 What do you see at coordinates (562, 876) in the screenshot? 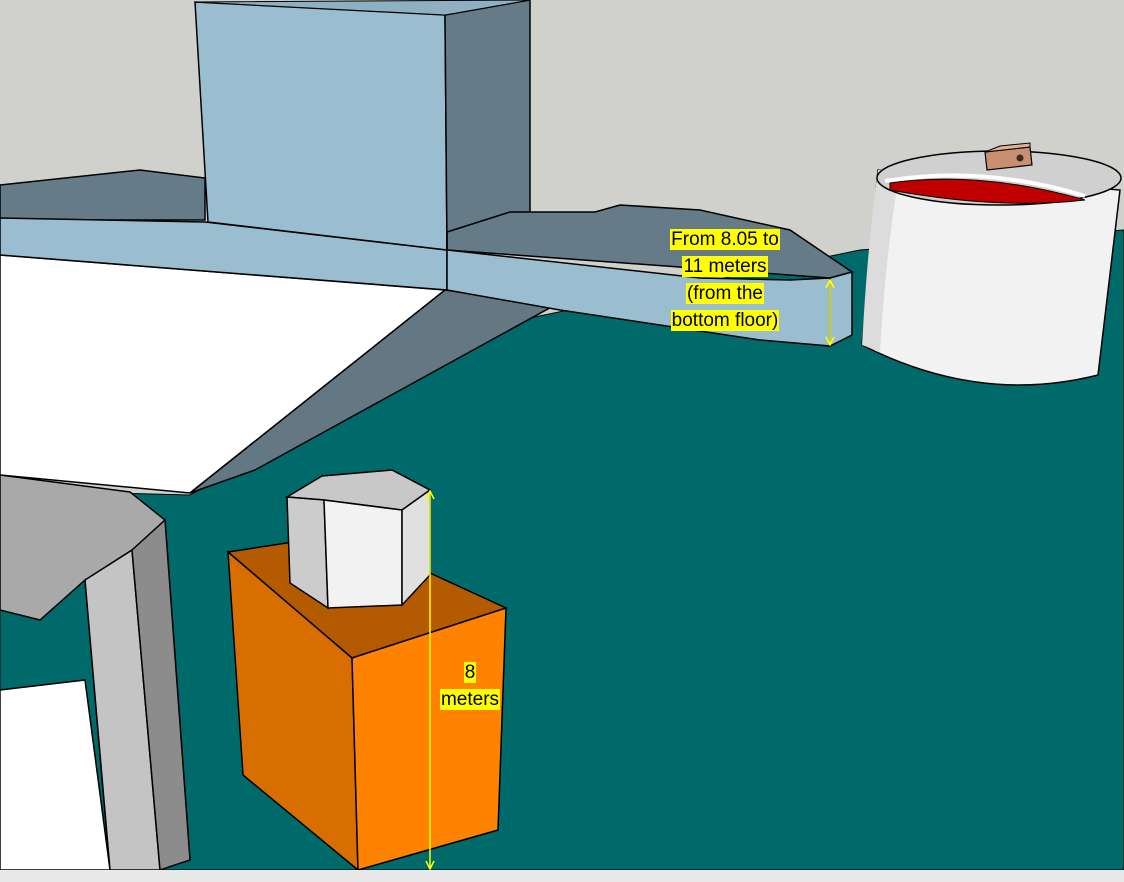
I see `viewport-bottom-strip` at bounding box center [562, 876].